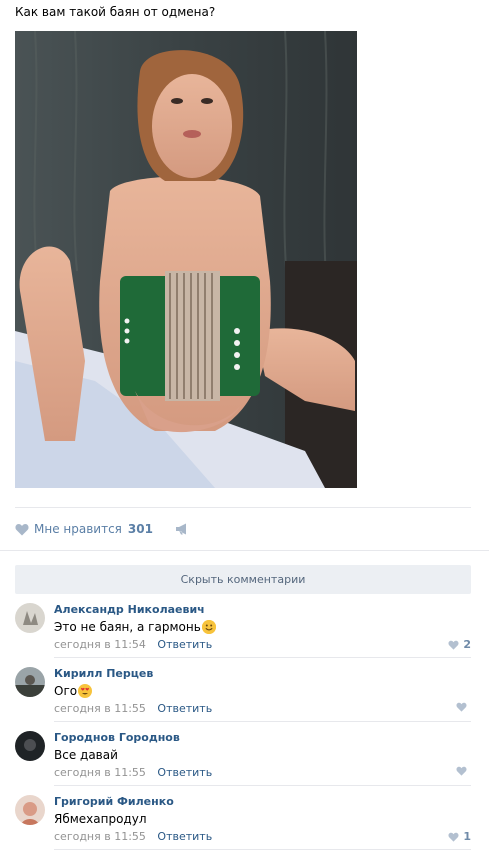 The height and width of the screenshot is (854, 489). What do you see at coordinates (117, 737) in the screenshot?
I see `comment-author: Городнов Городнов` at bounding box center [117, 737].